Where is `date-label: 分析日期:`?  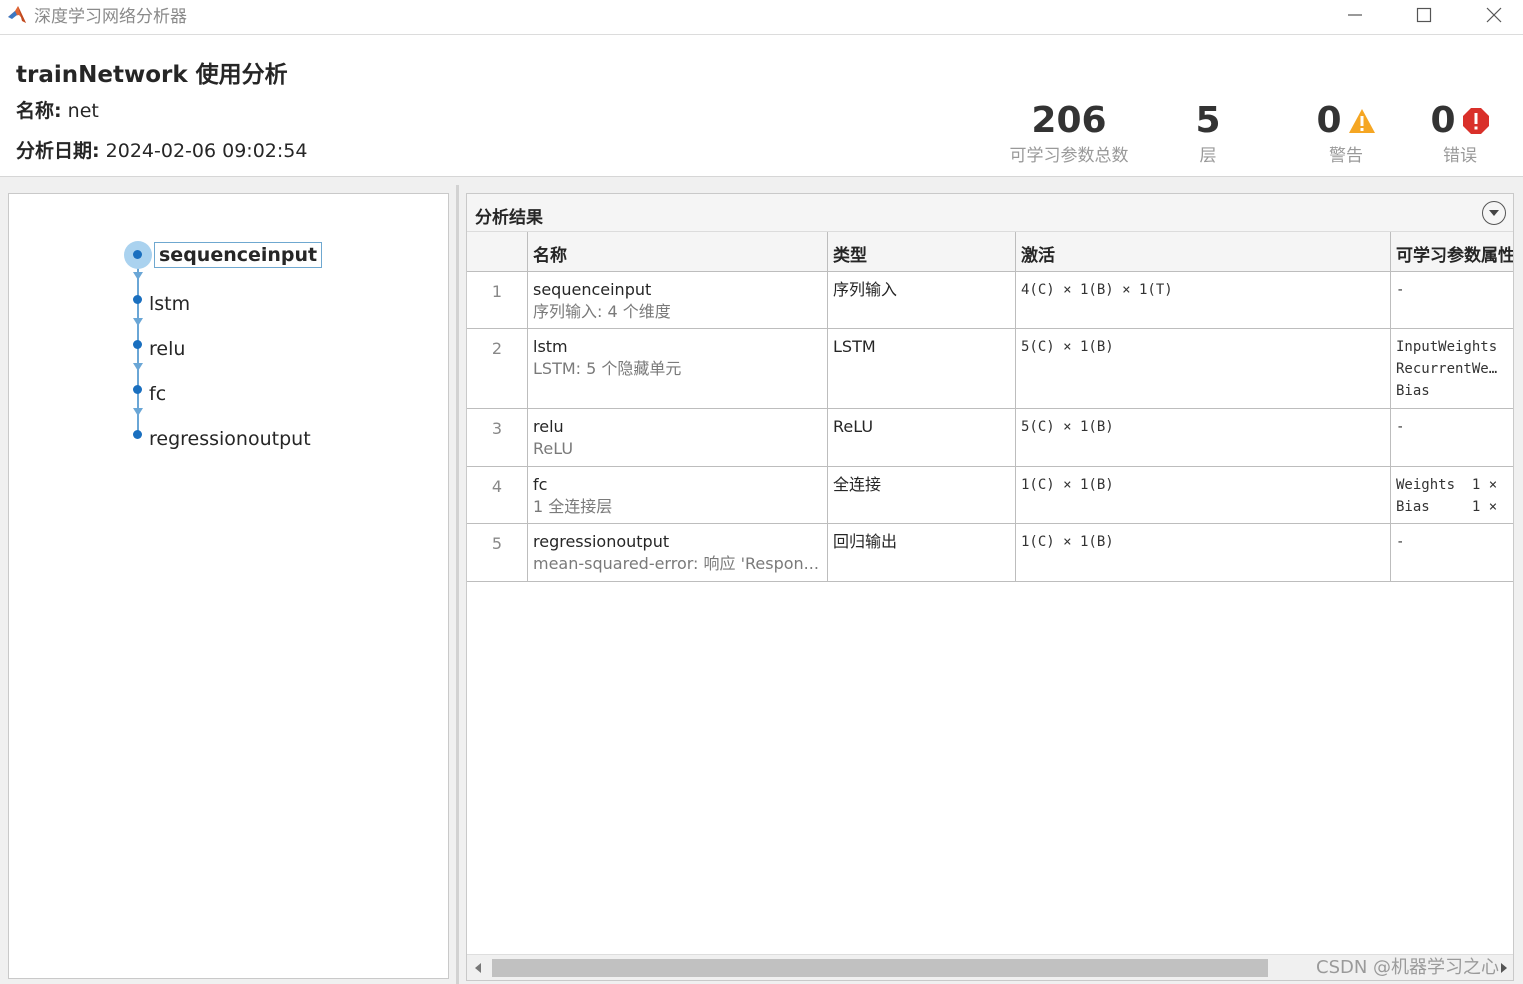 date-label: 分析日期: is located at coordinates (58, 151).